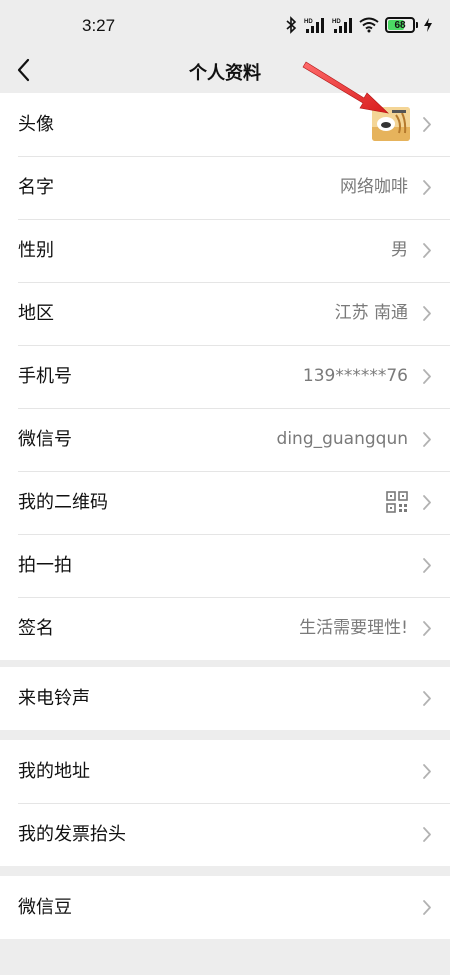 The image size is (450, 975). What do you see at coordinates (99, 25) in the screenshot?
I see `status-time: 3:27` at bounding box center [99, 25].